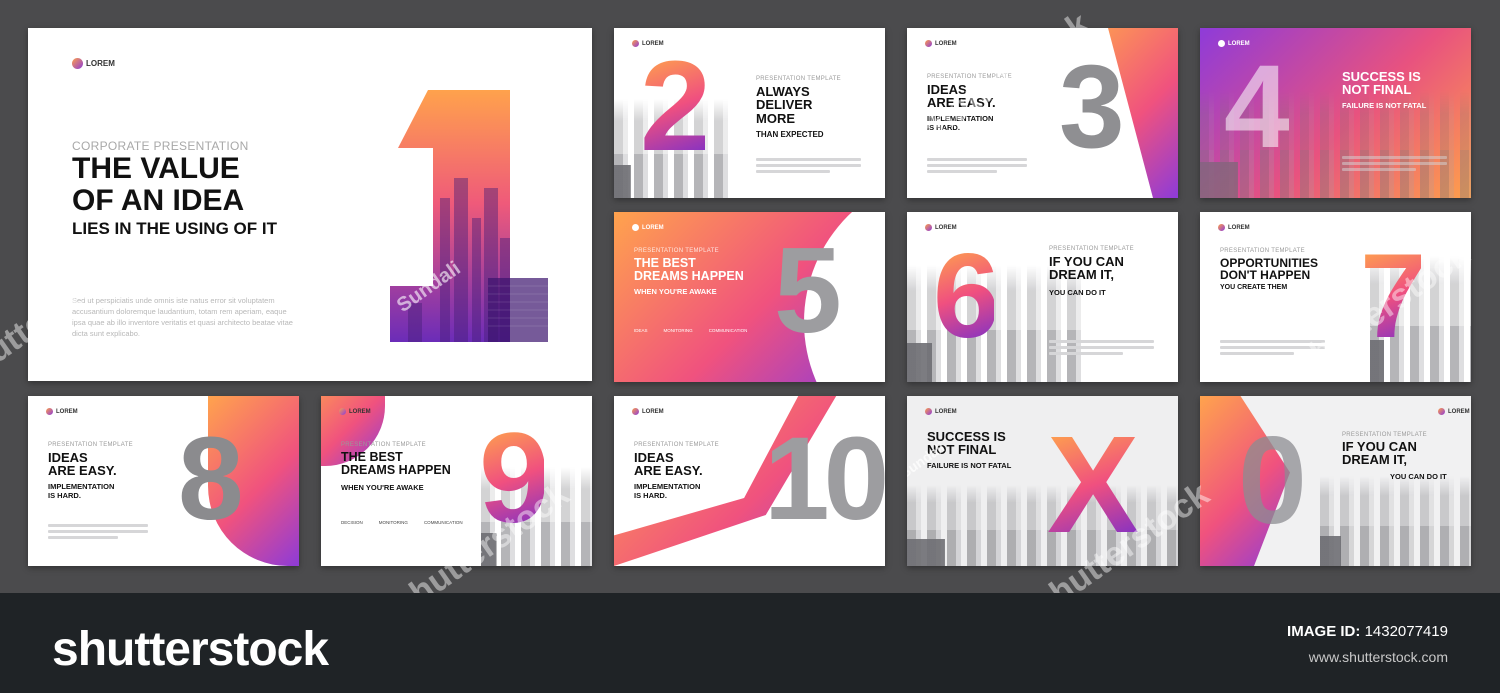 The width and height of the screenshot is (1500, 693). What do you see at coordinates (1324, 631) in the screenshot?
I see `image-id-label: IMAGE ID:` at bounding box center [1324, 631].